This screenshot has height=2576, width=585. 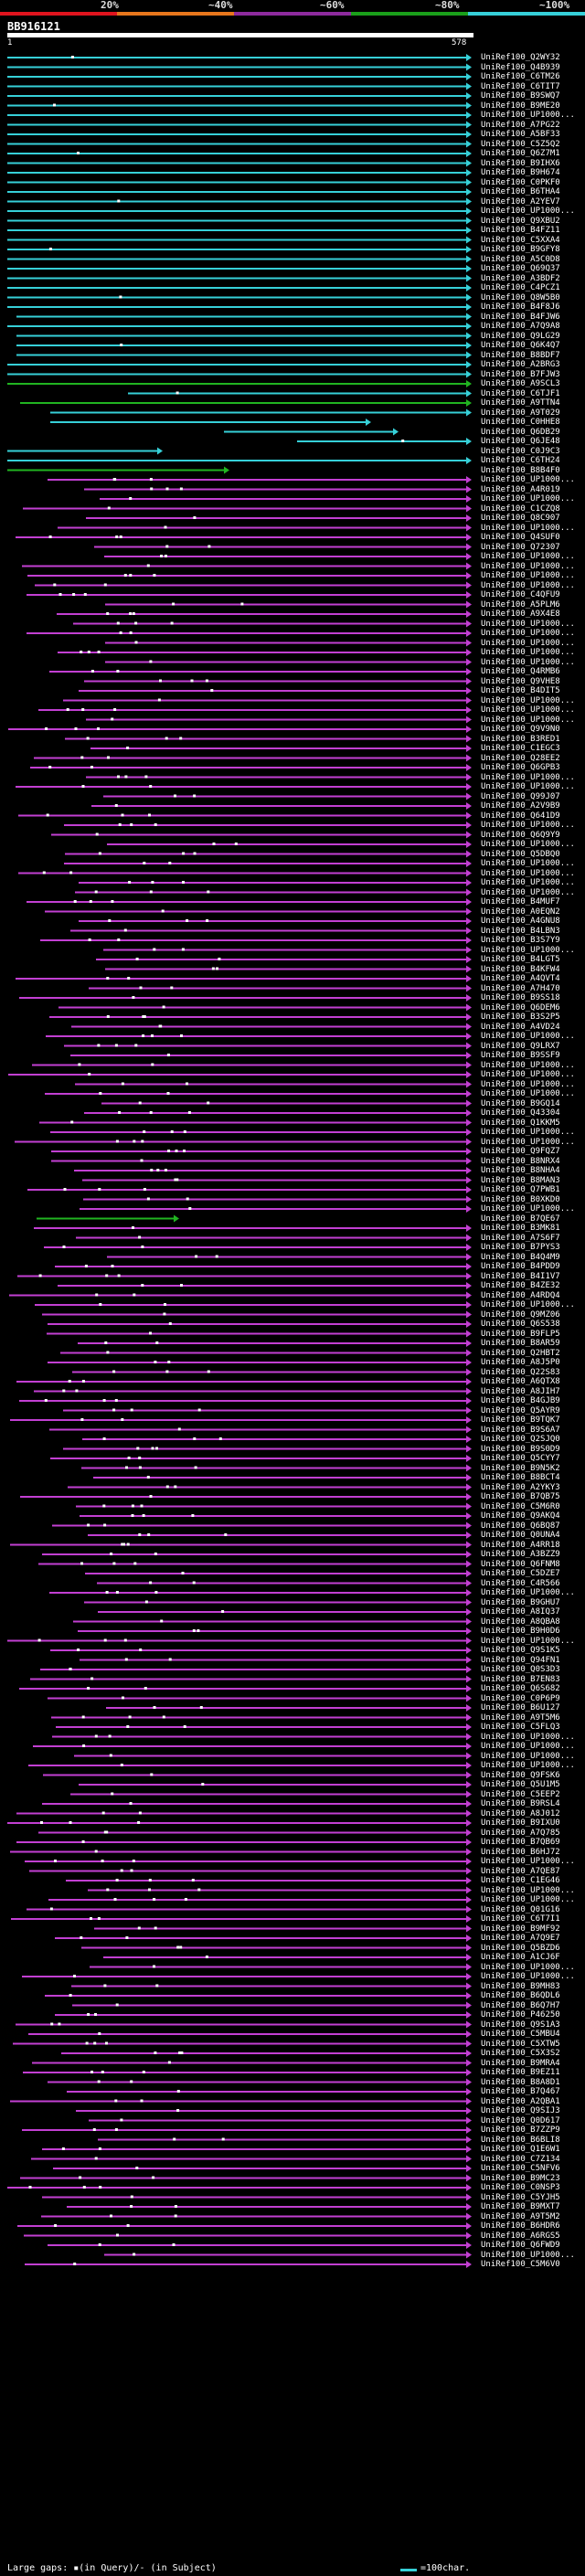 What do you see at coordinates (520, 2150) in the screenshot?
I see `hit-link: UniRef100_Q1E6W1` at bounding box center [520, 2150].